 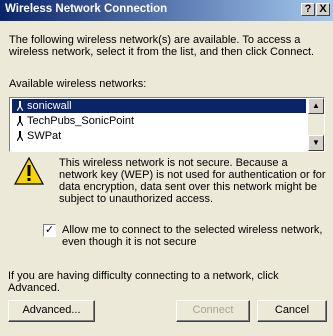 What do you see at coordinates (316, 106) in the screenshot?
I see `scroll-up-icon: ▲` at bounding box center [316, 106].